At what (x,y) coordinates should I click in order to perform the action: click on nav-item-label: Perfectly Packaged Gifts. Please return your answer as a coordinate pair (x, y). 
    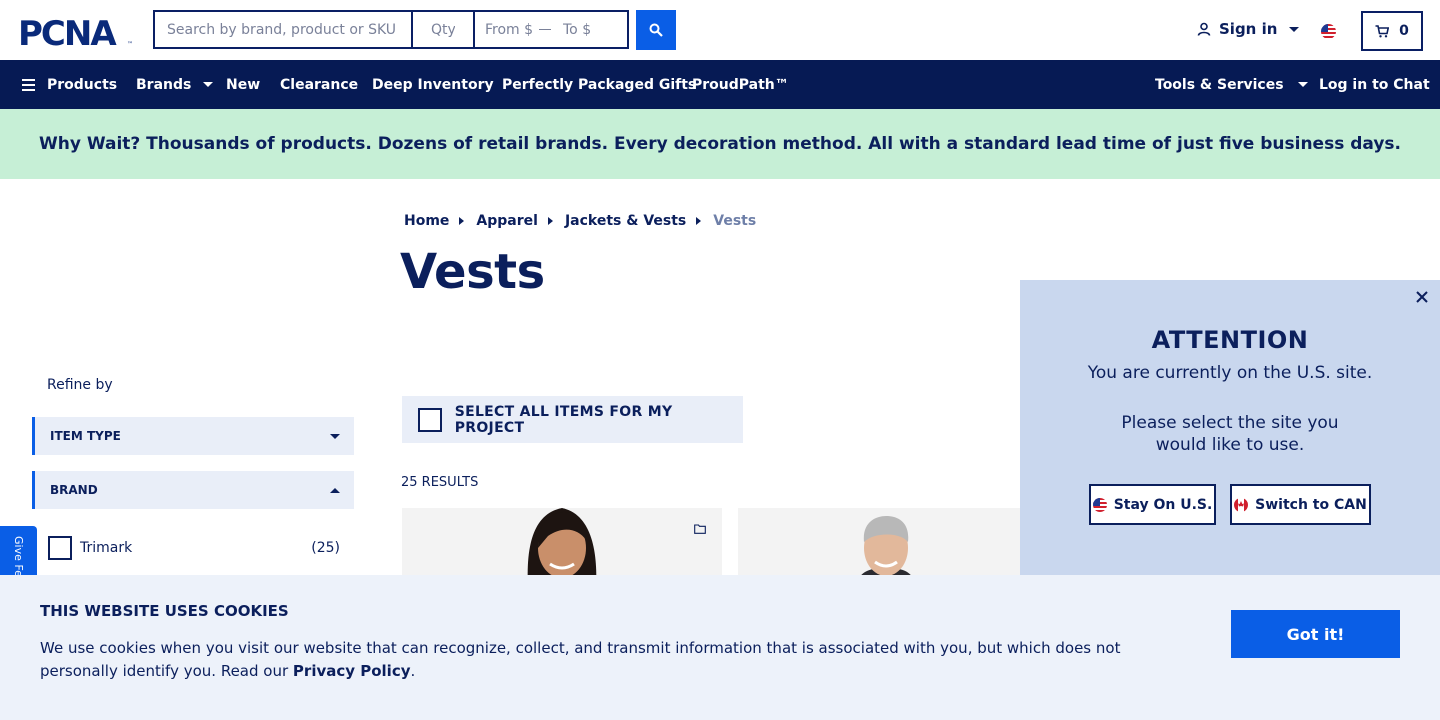
    Looking at the image, I should click on (599, 84).